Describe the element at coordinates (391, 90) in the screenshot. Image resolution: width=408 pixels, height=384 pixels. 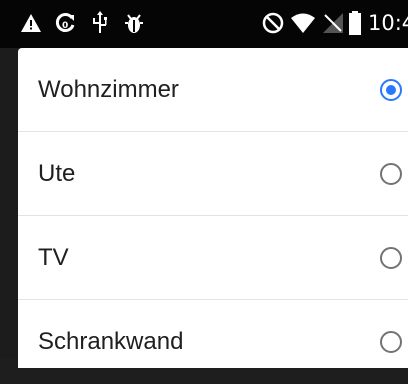
I see `radio-selected` at that location.